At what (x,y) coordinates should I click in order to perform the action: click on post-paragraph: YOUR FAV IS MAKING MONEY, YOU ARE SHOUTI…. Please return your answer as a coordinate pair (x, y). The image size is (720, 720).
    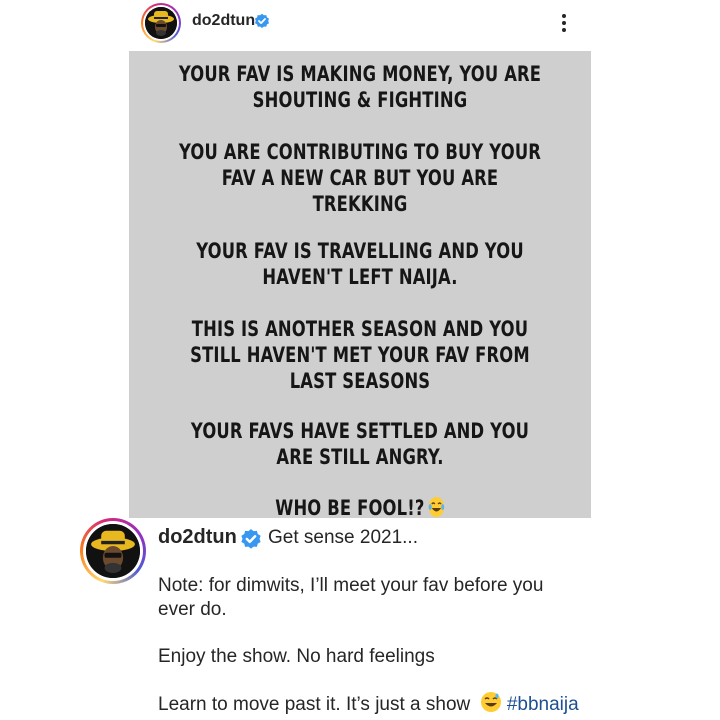
    Looking at the image, I should click on (360, 87).